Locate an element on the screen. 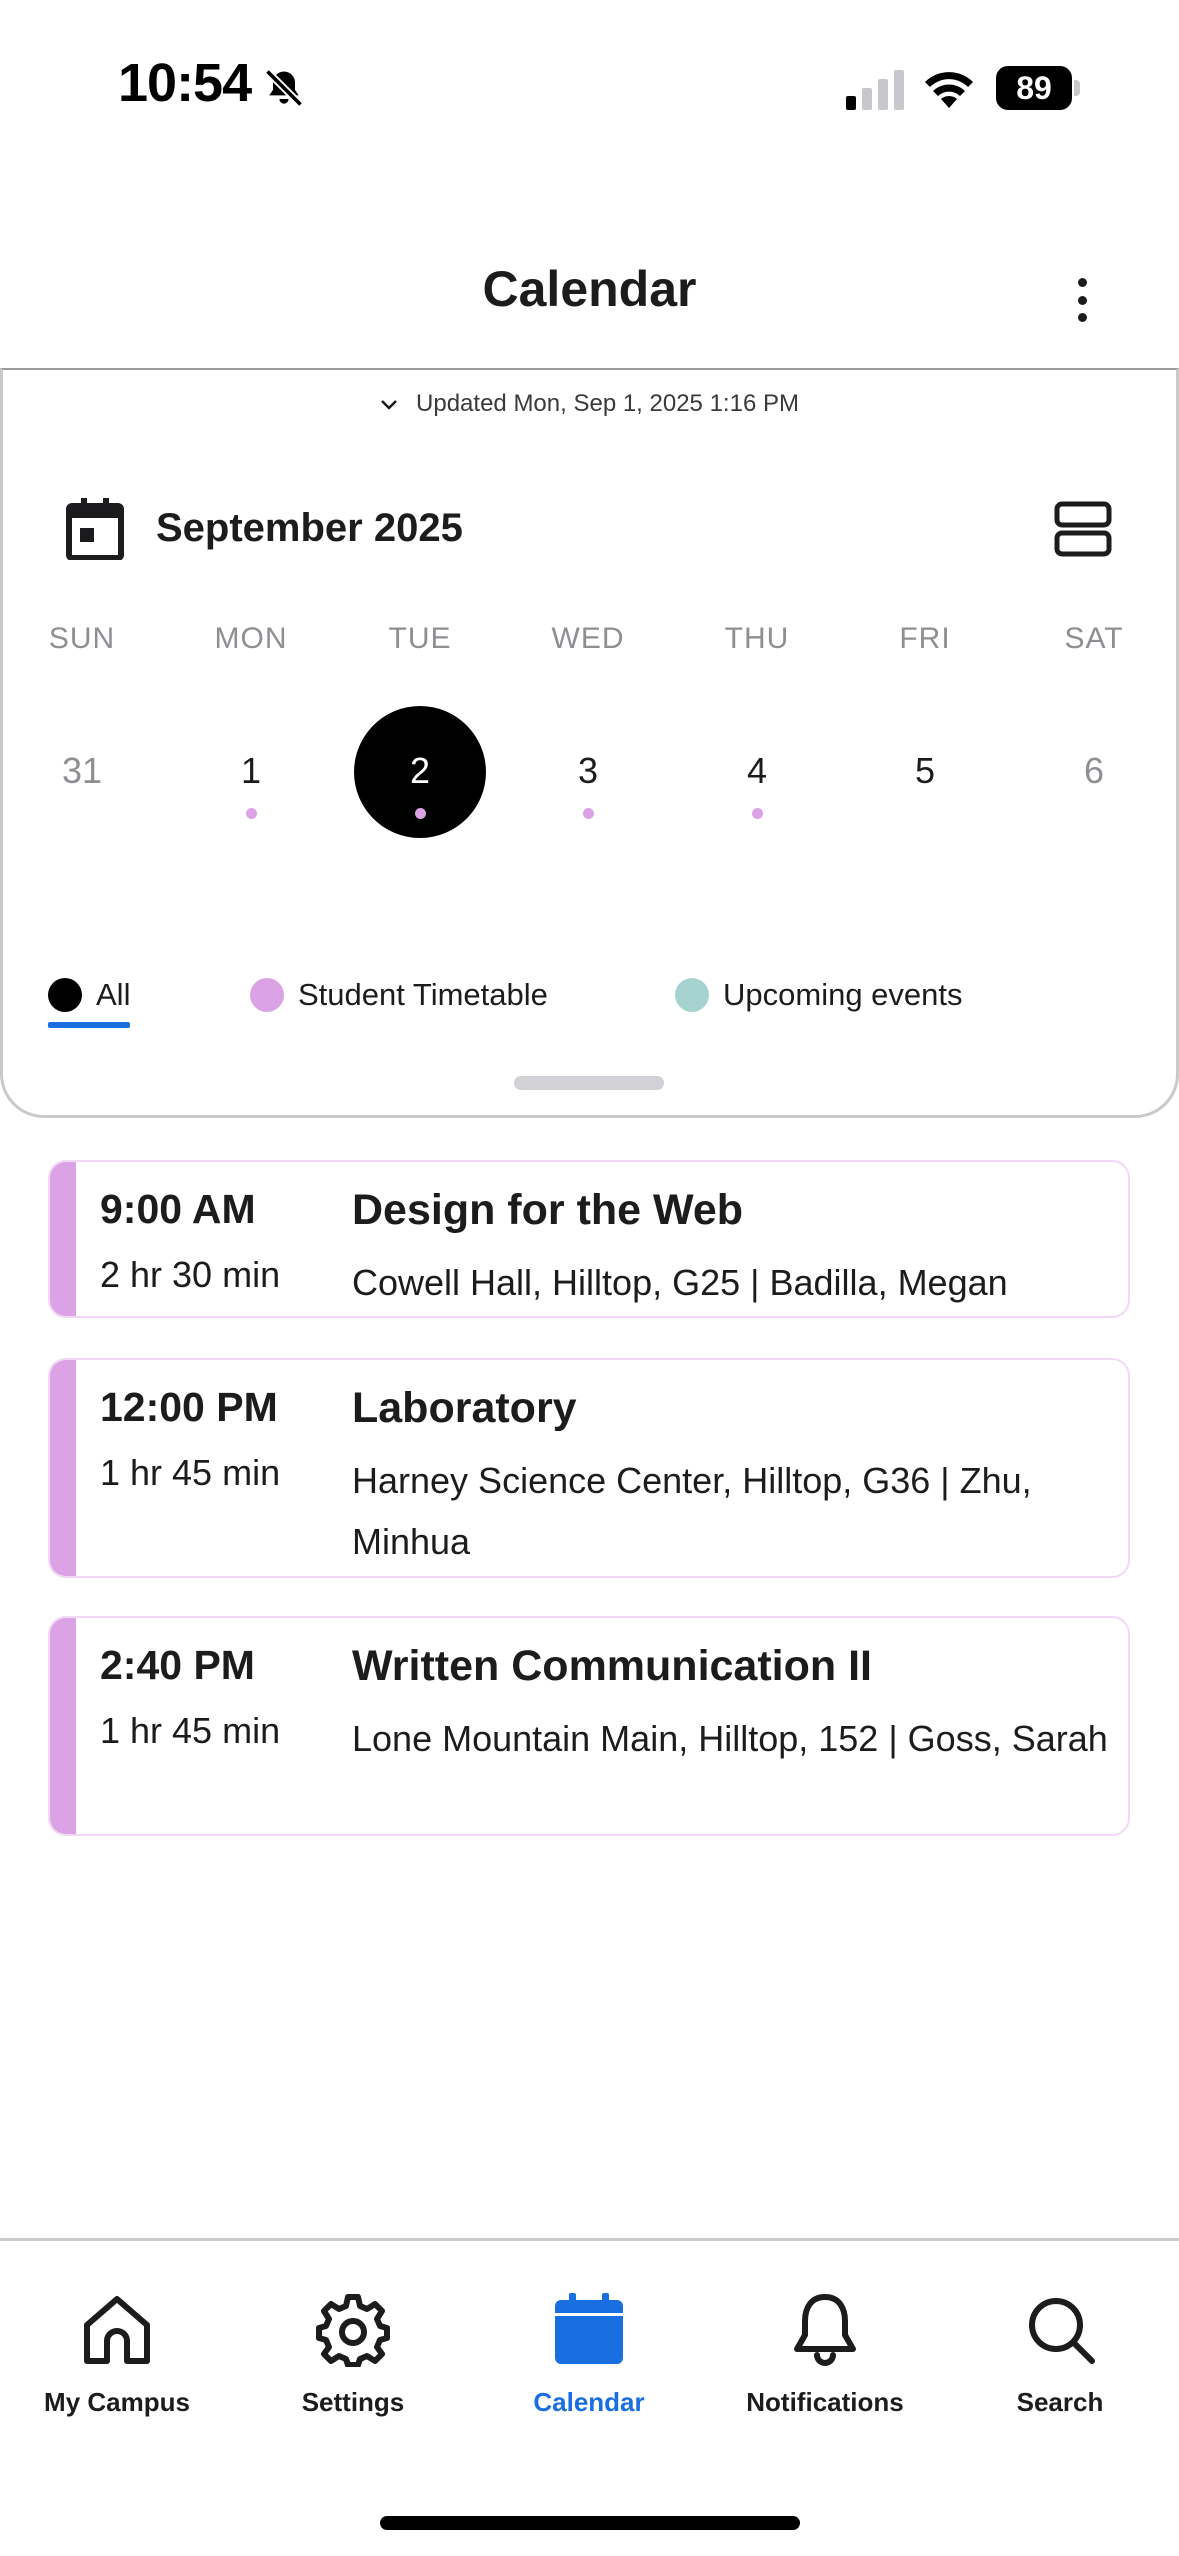 The image size is (1179, 2556). day-cell: 6 is located at coordinates (1094, 772).